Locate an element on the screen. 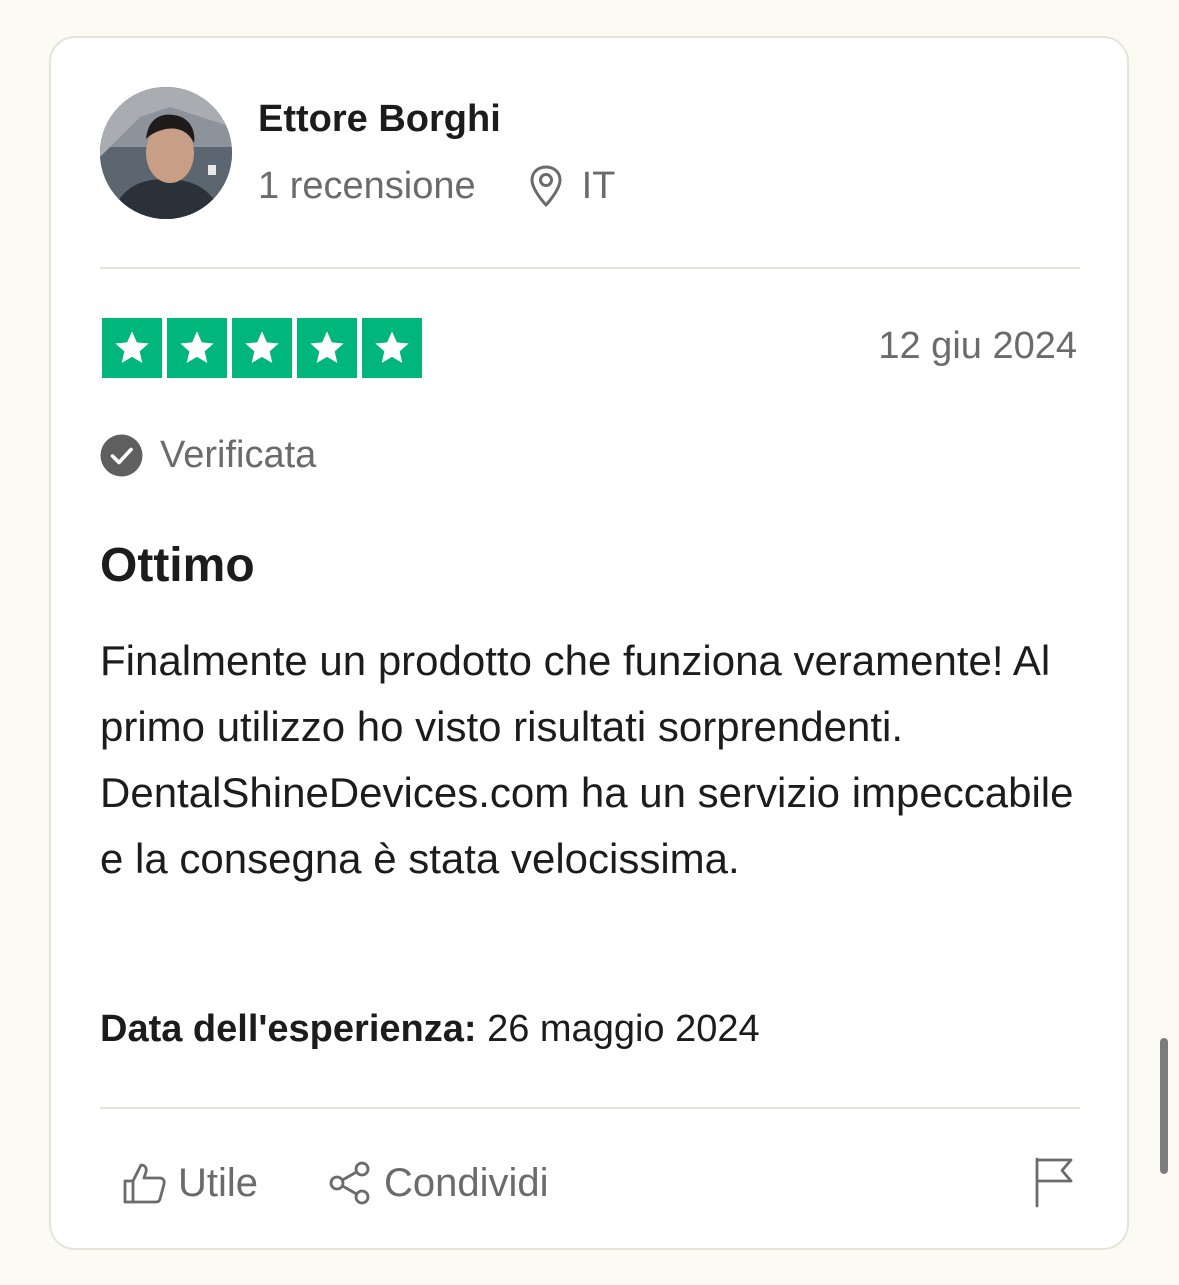 This screenshot has width=1179, height=1285. useful-button: Utile is located at coordinates (190, 1183).